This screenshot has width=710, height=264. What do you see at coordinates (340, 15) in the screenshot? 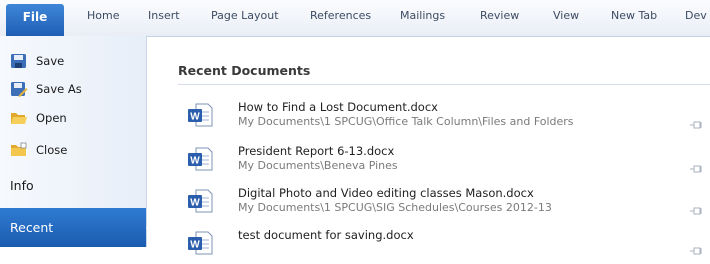
I see `tab-references: References` at bounding box center [340, 15].